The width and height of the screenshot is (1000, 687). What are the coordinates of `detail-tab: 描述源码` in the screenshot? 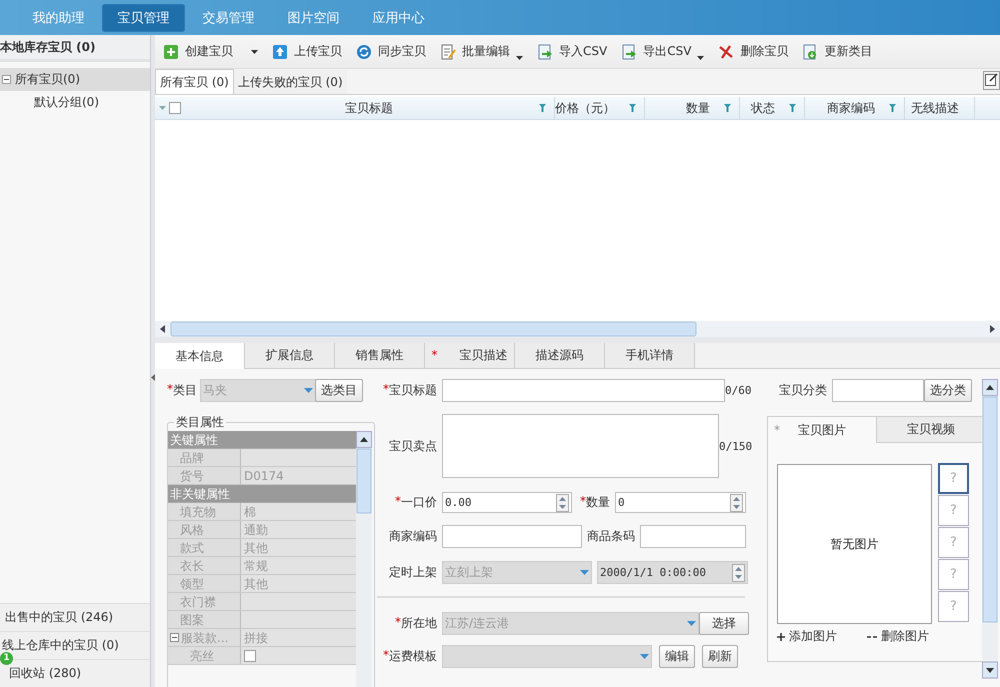 It's located at (560, 355).